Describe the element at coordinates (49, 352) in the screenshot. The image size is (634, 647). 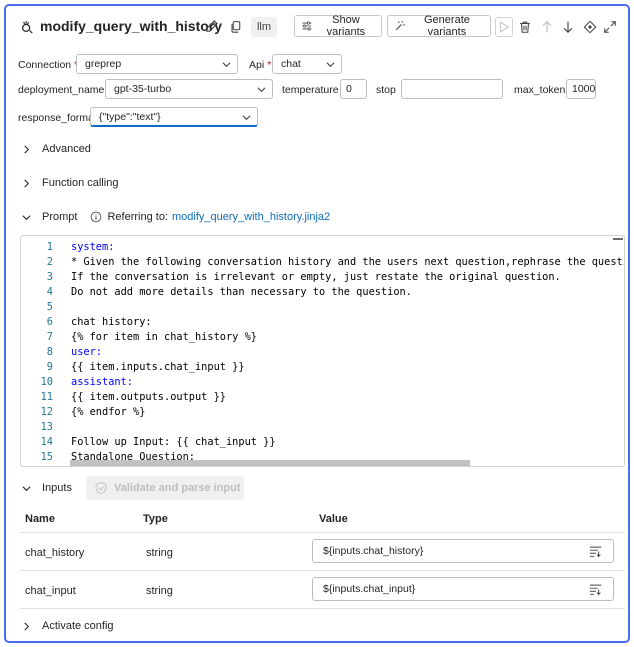
I see `line-number: 8` at that location.